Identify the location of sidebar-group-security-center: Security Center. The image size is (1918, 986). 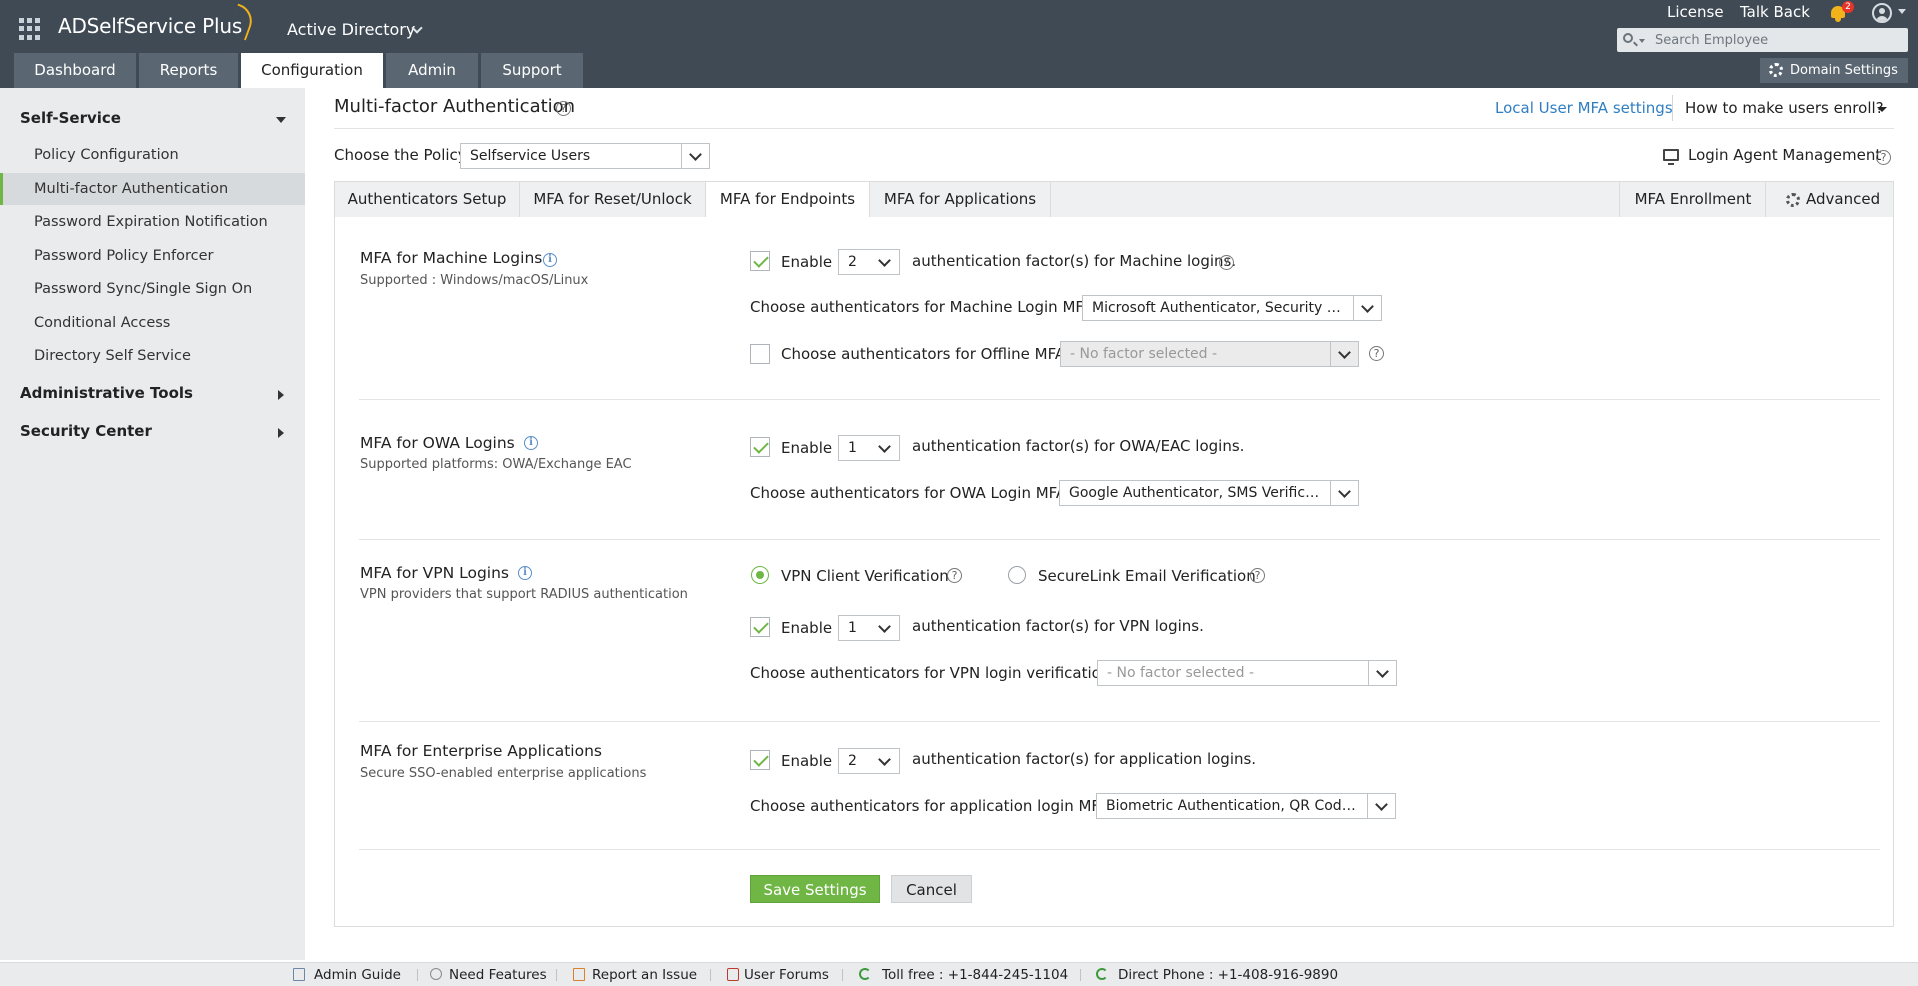
(86, 431).